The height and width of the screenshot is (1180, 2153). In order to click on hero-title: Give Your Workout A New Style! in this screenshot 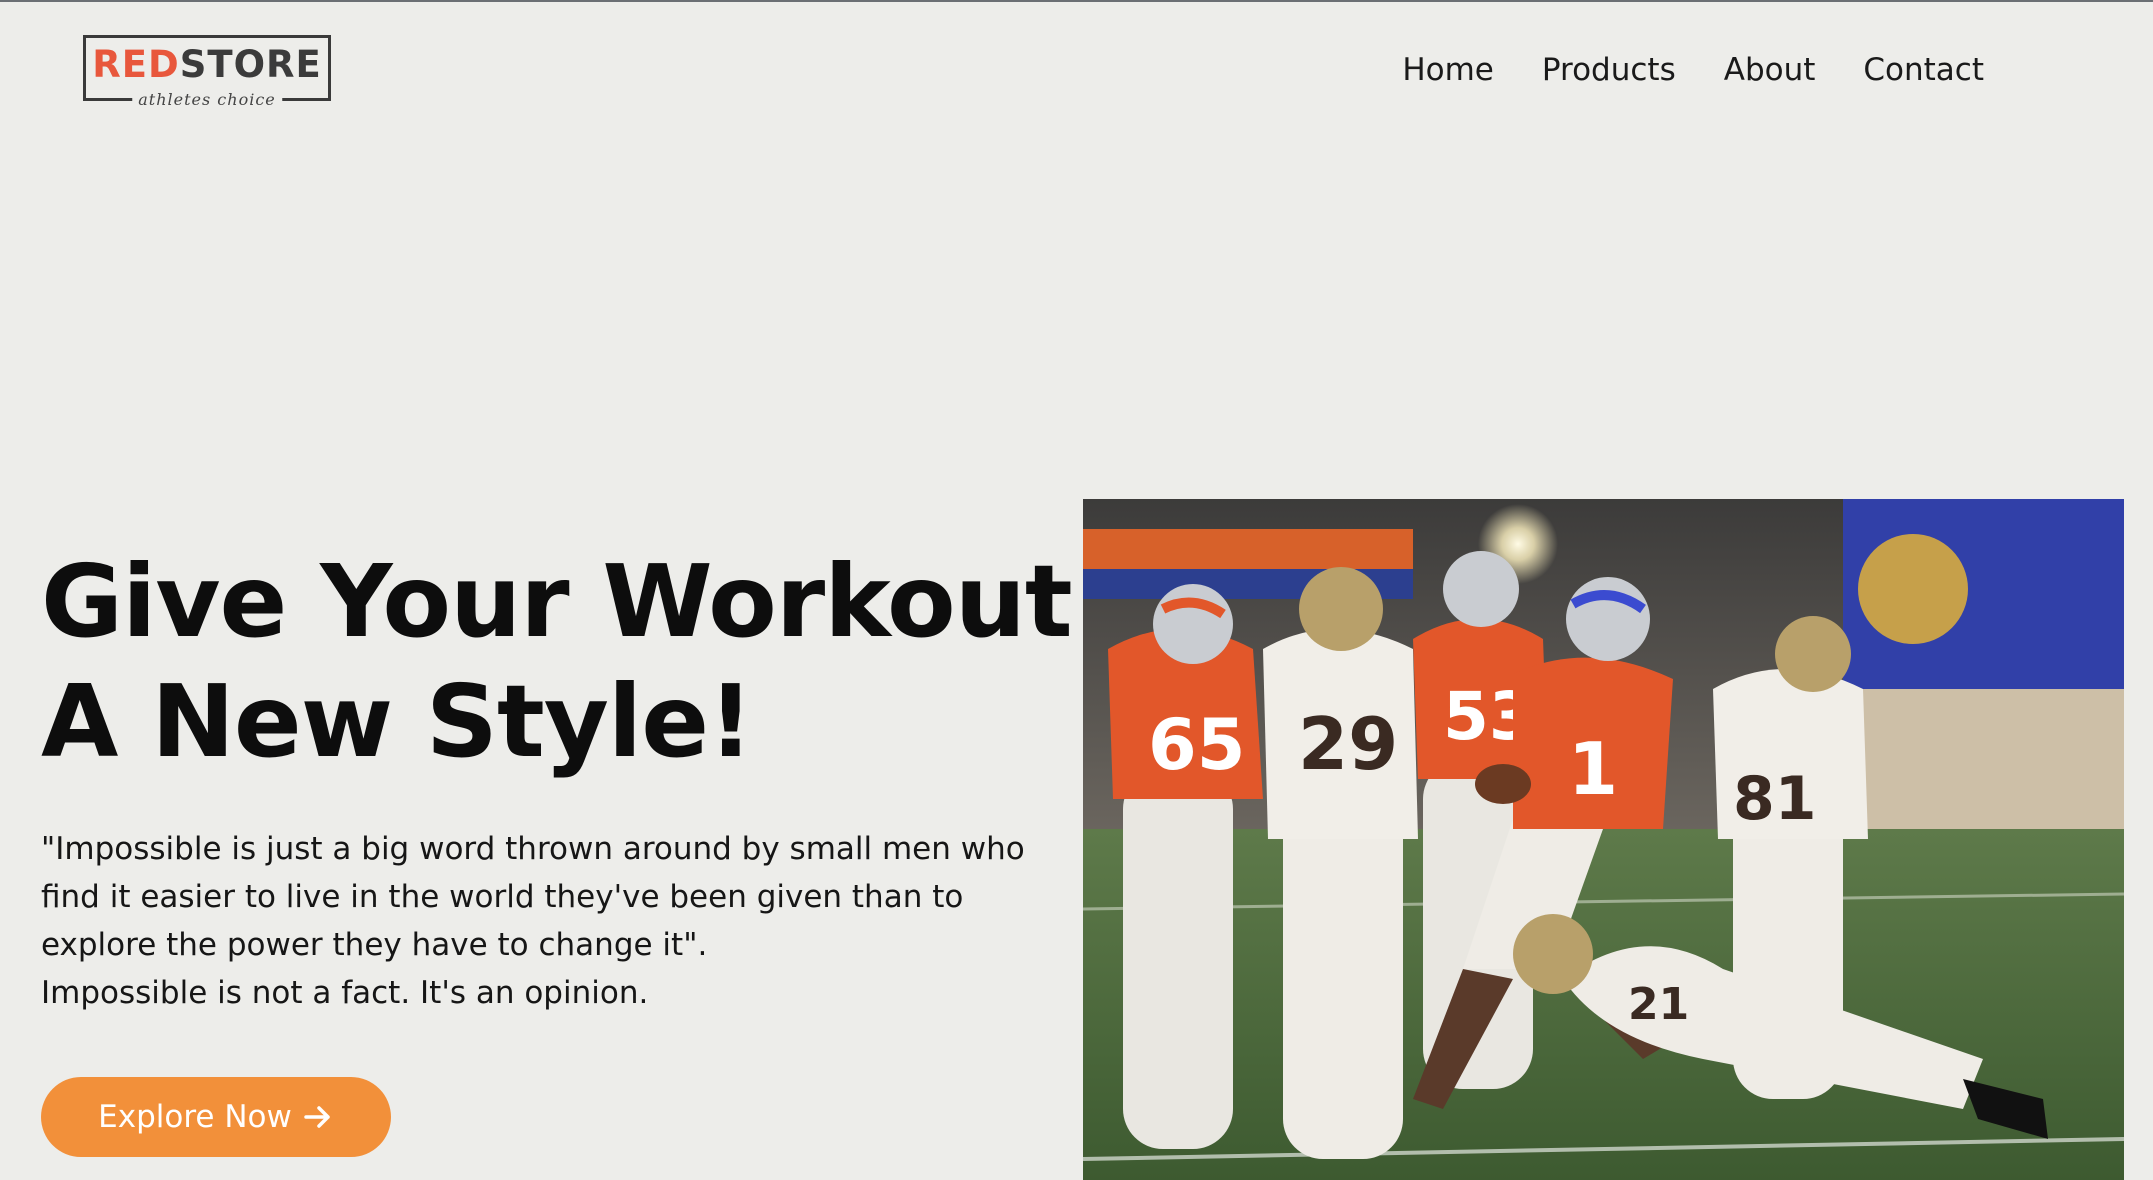, I will do `click(561, 662)`.